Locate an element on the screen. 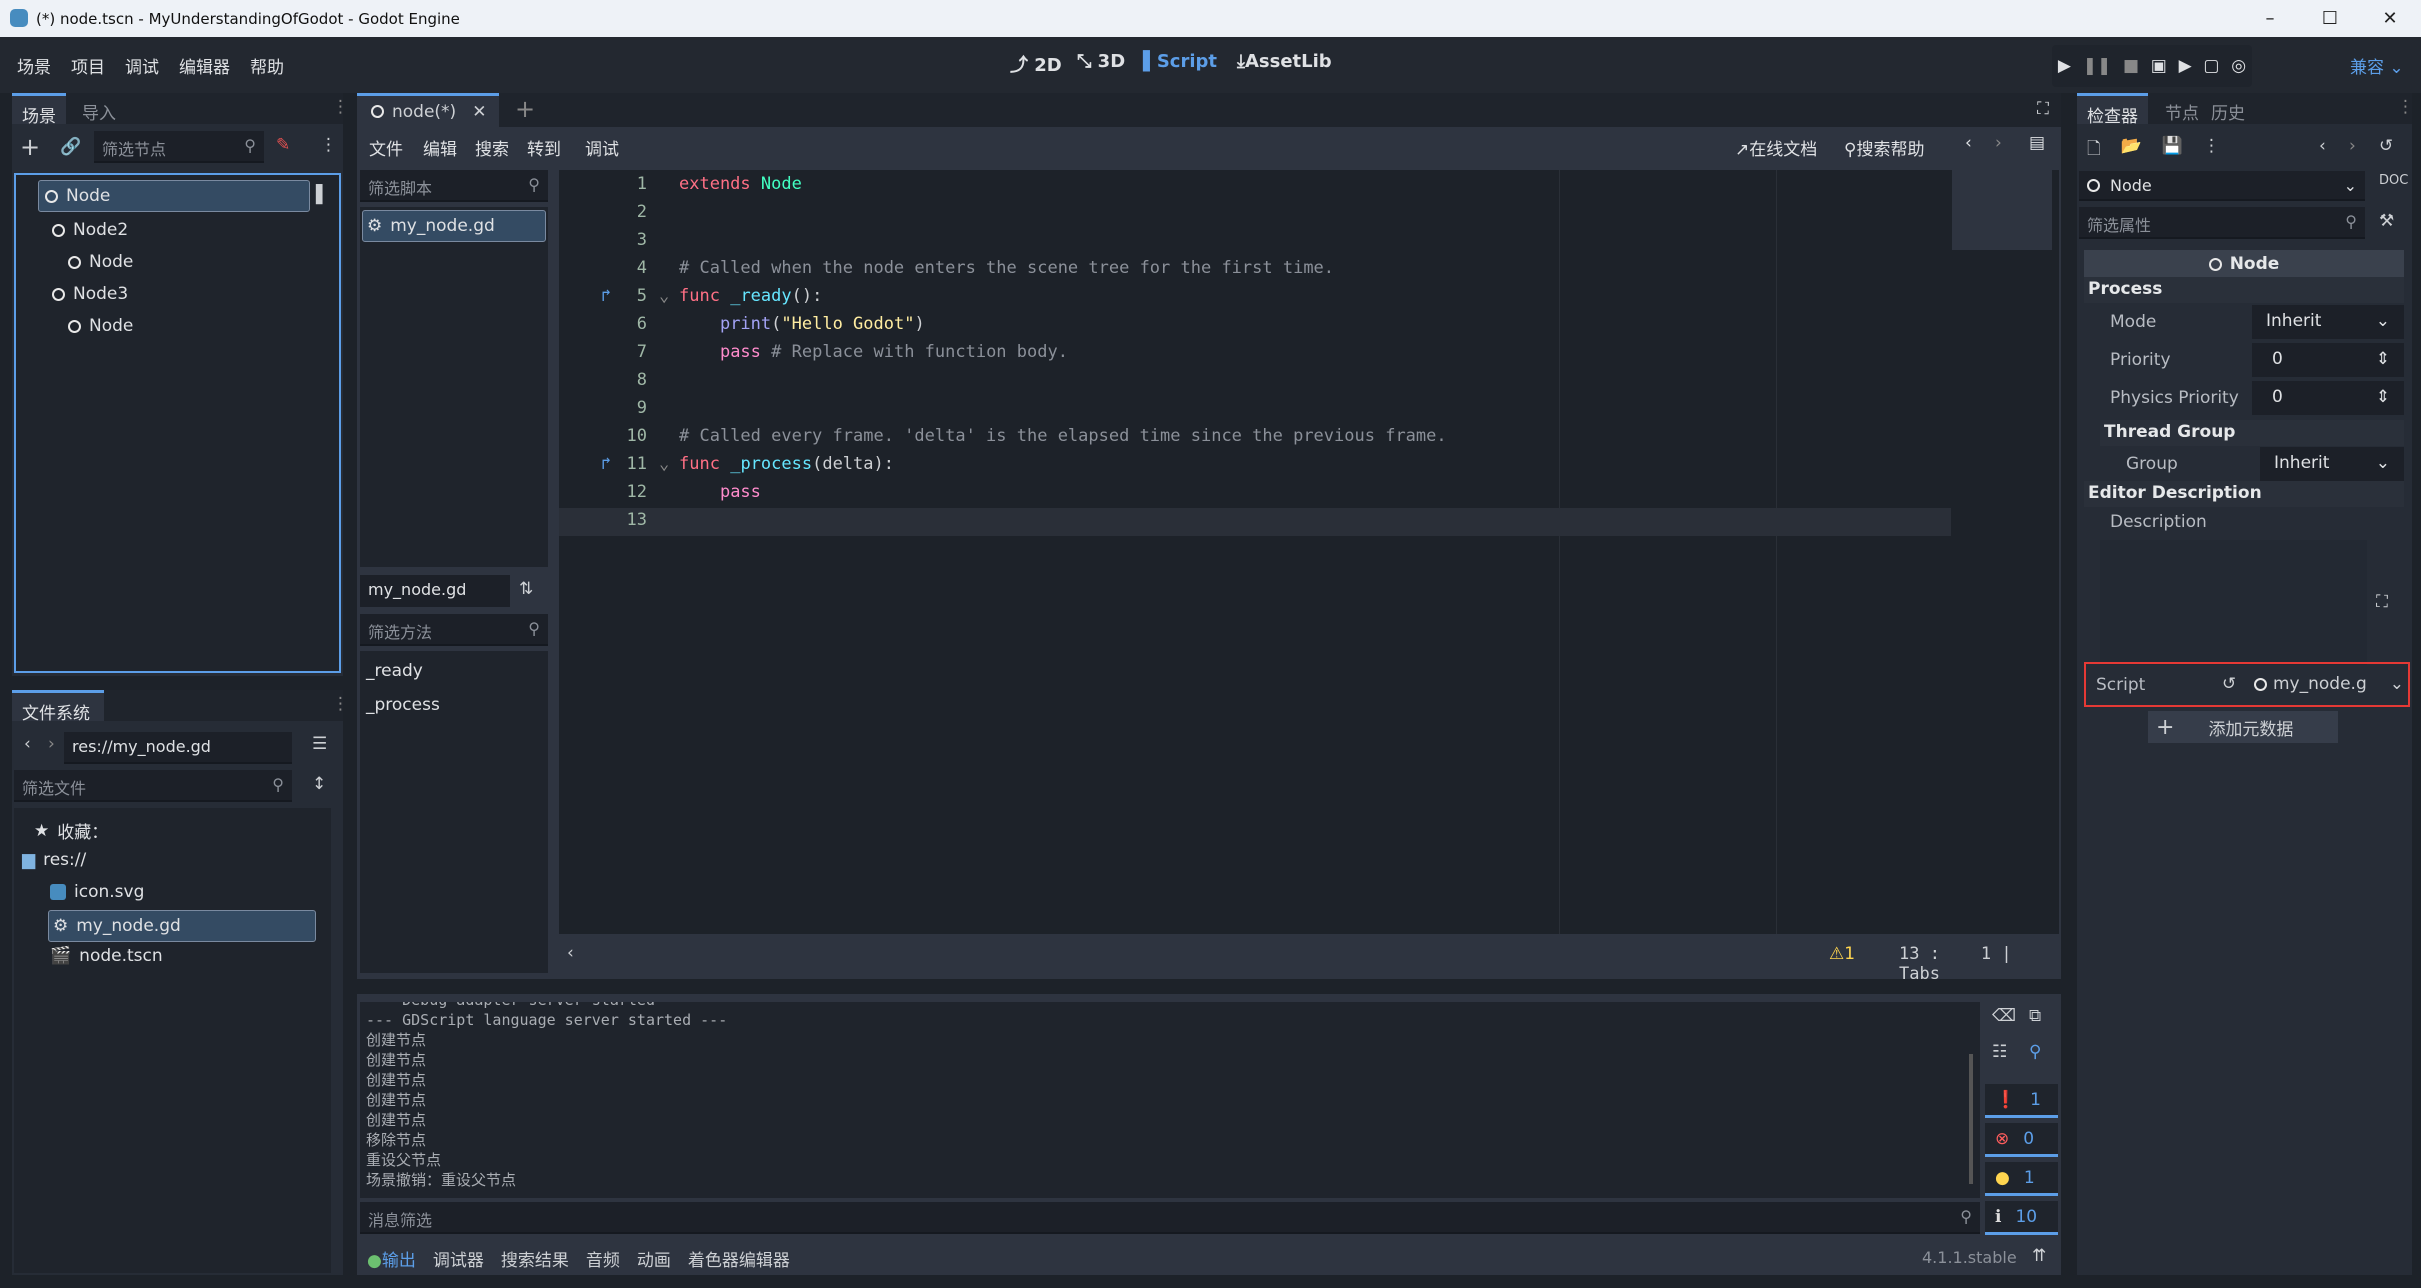  new-resource-icon: 🗋 is located at coordinates (2094, 150).